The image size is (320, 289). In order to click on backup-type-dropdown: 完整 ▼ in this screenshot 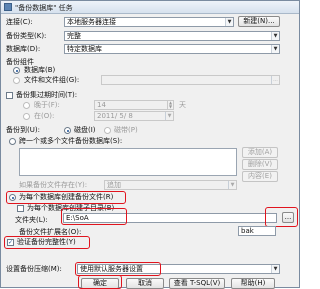, I will do `click(172, 36)`.